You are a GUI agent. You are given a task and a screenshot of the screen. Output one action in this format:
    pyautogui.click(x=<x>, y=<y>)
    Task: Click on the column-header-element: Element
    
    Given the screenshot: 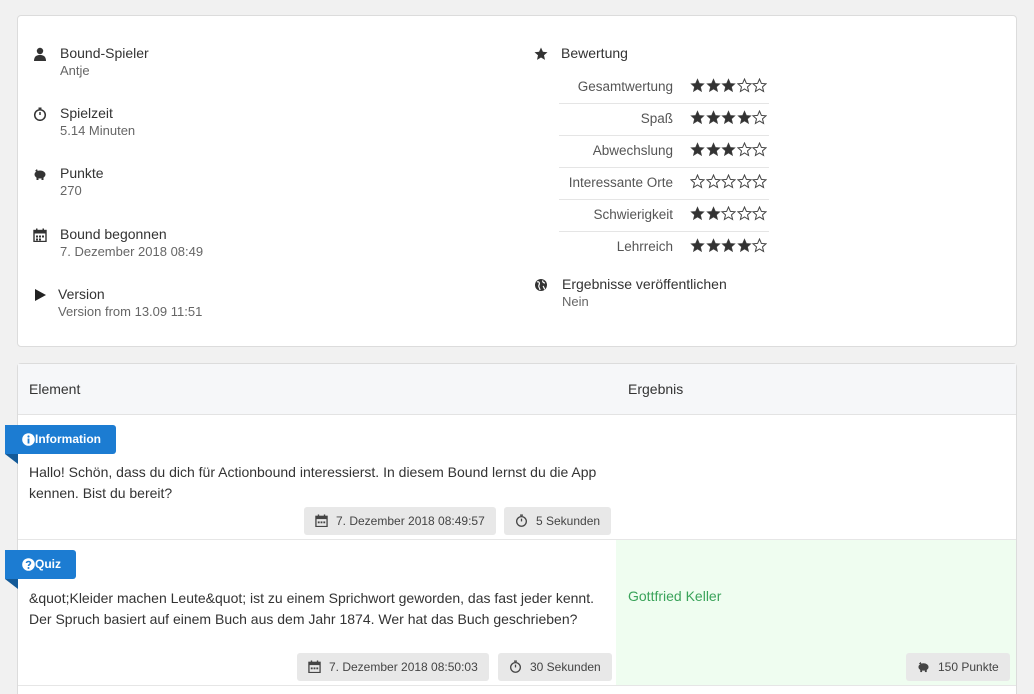 What is the action you would take?
    pyautogui.click(x=54, y=389)
    